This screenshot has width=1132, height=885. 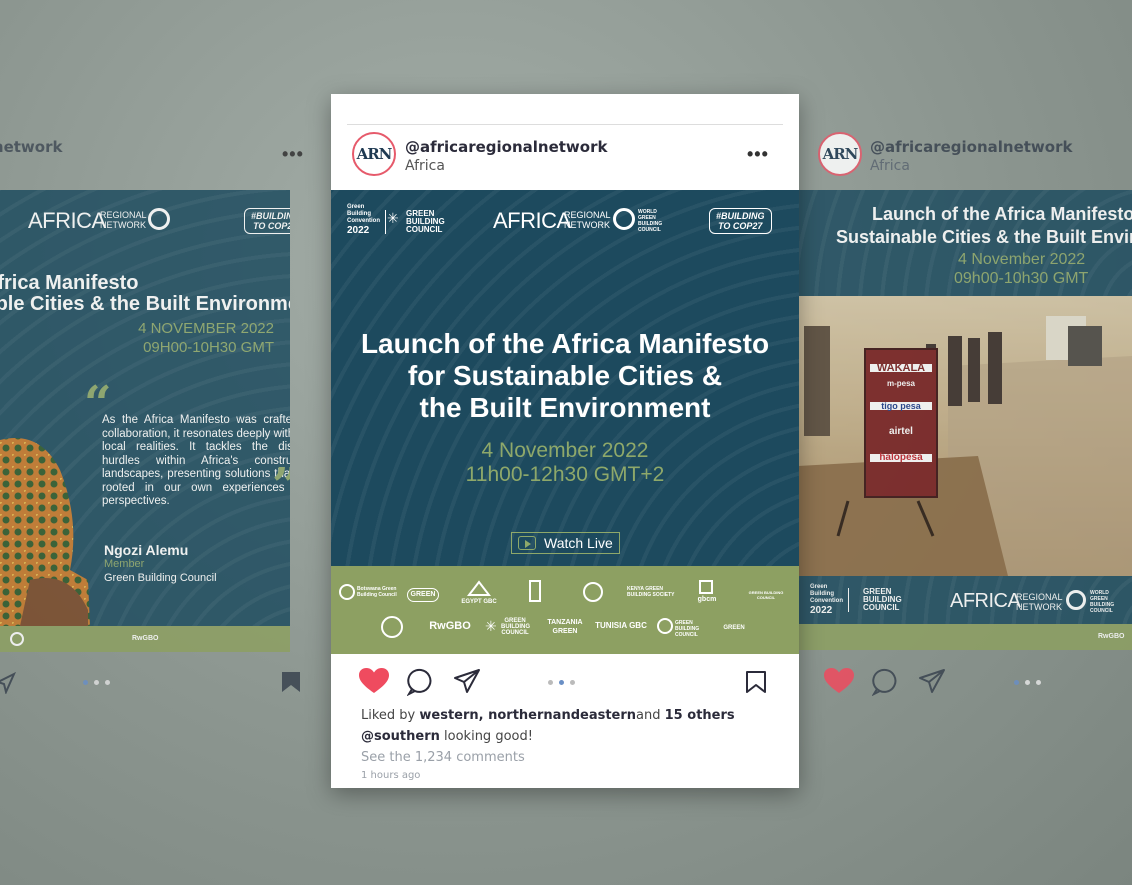 What do you see at coordinates (281, 486) in the screenshot?
I see `close-quote-icon: ”` at bounding box center [281, 486].